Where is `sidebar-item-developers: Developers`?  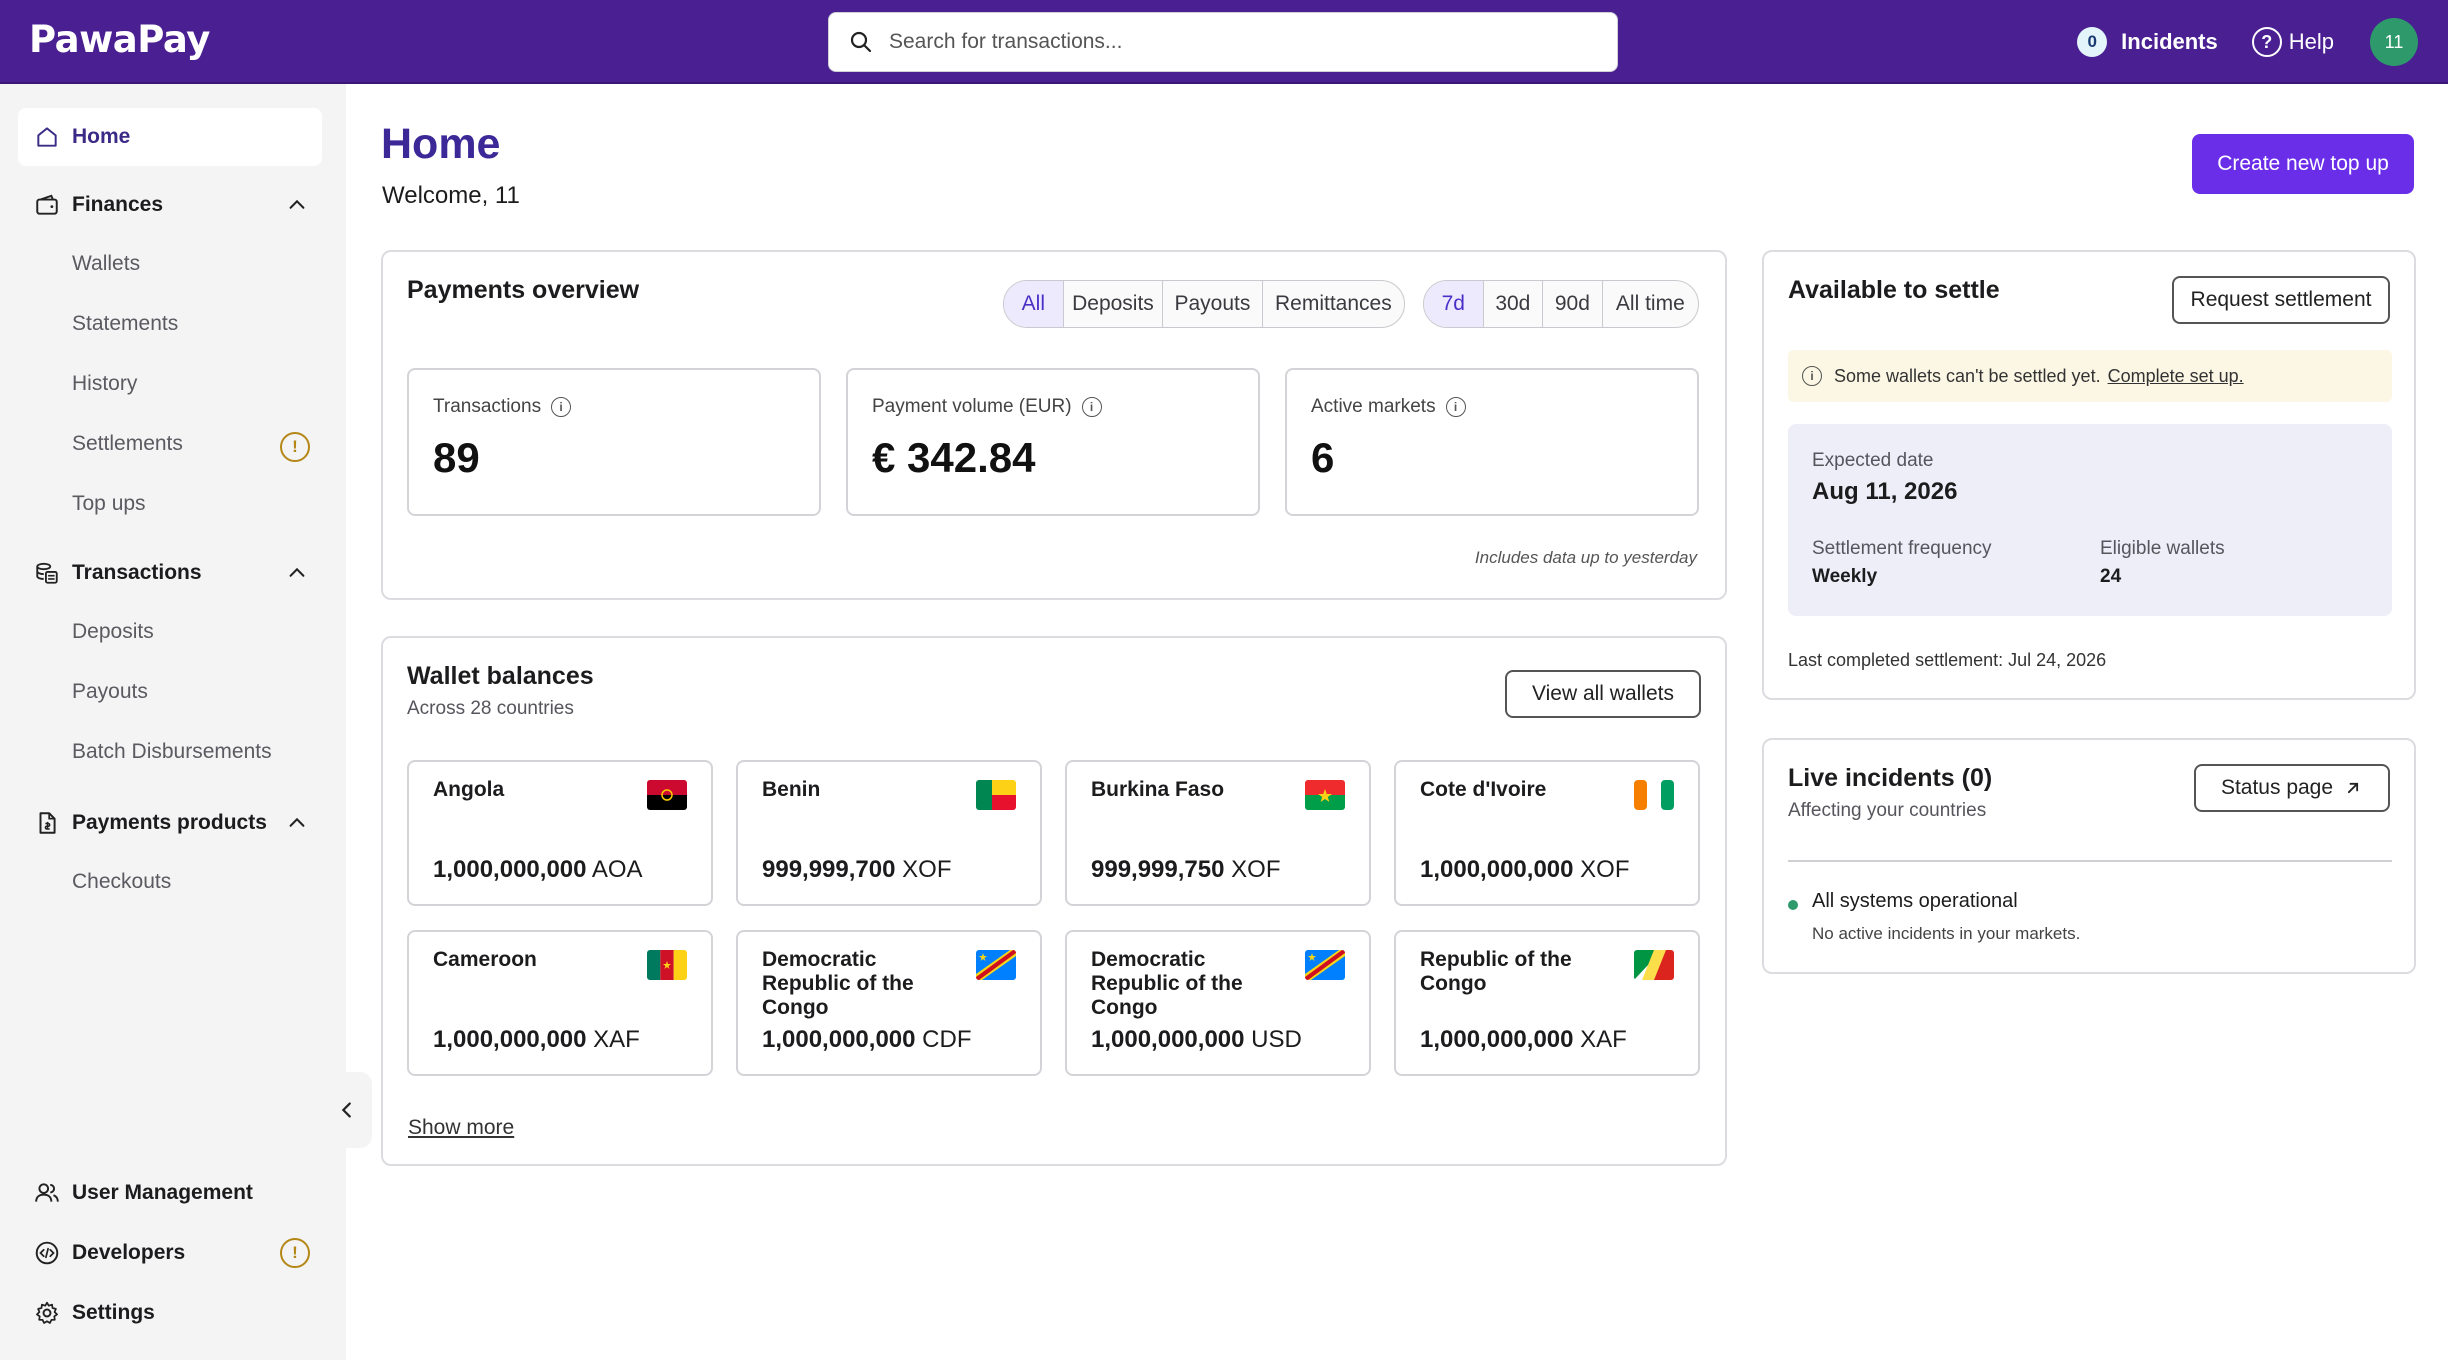 sidebar-item-developers: Developers is located at coordinates (170, 1253).